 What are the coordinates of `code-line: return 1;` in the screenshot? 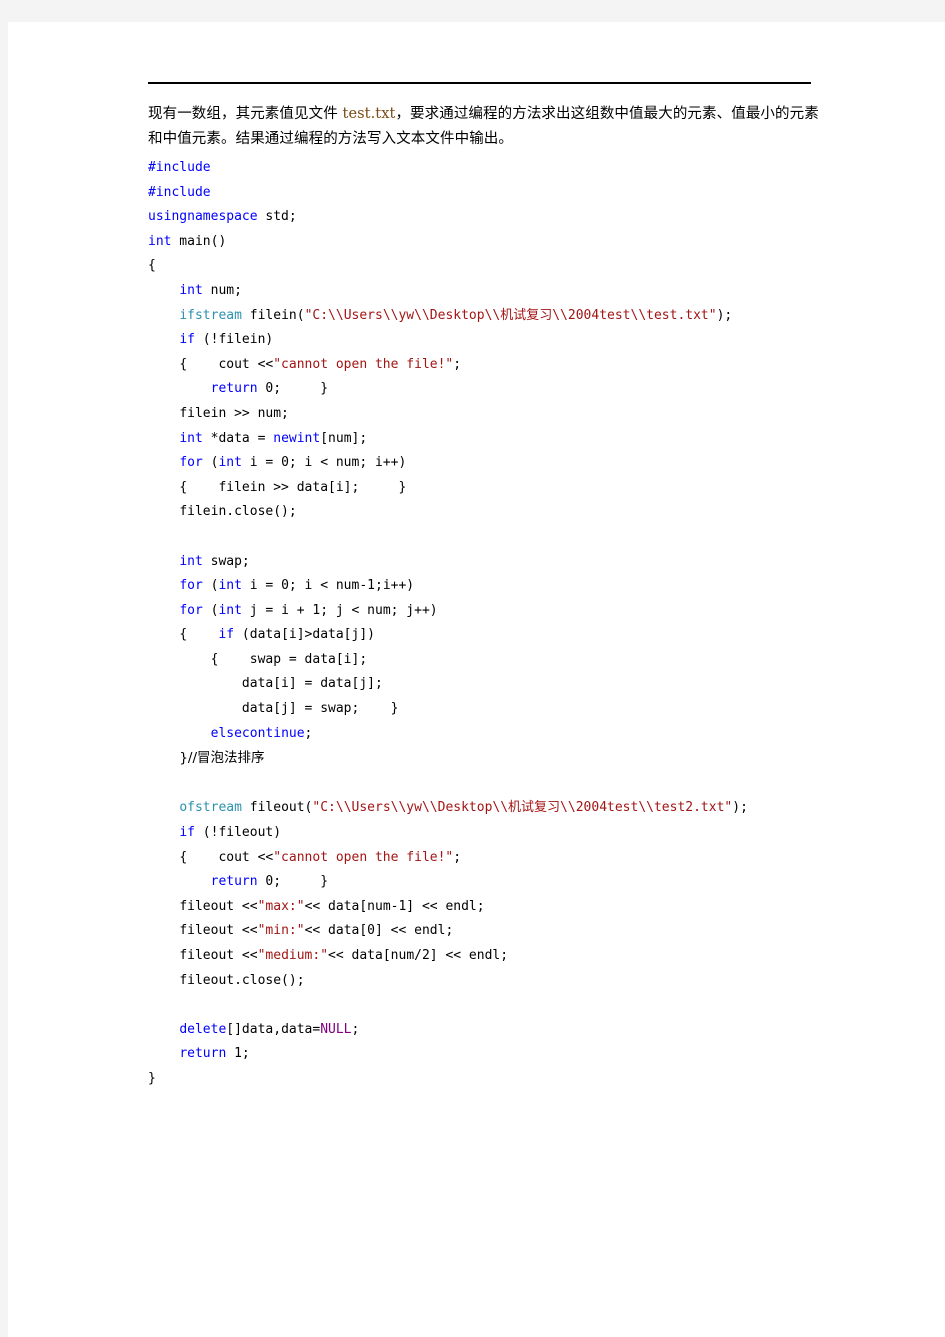 It's located at (488, 1054).